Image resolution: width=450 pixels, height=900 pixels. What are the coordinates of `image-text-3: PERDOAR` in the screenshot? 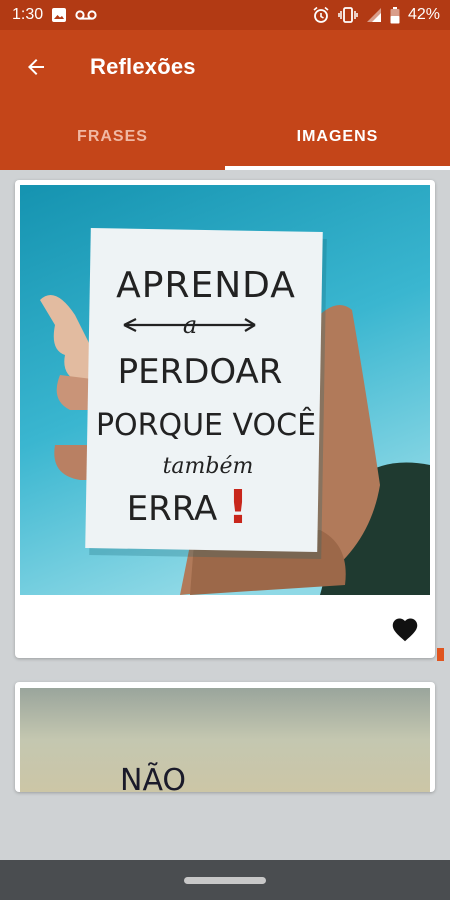 It's located at (200, 372).